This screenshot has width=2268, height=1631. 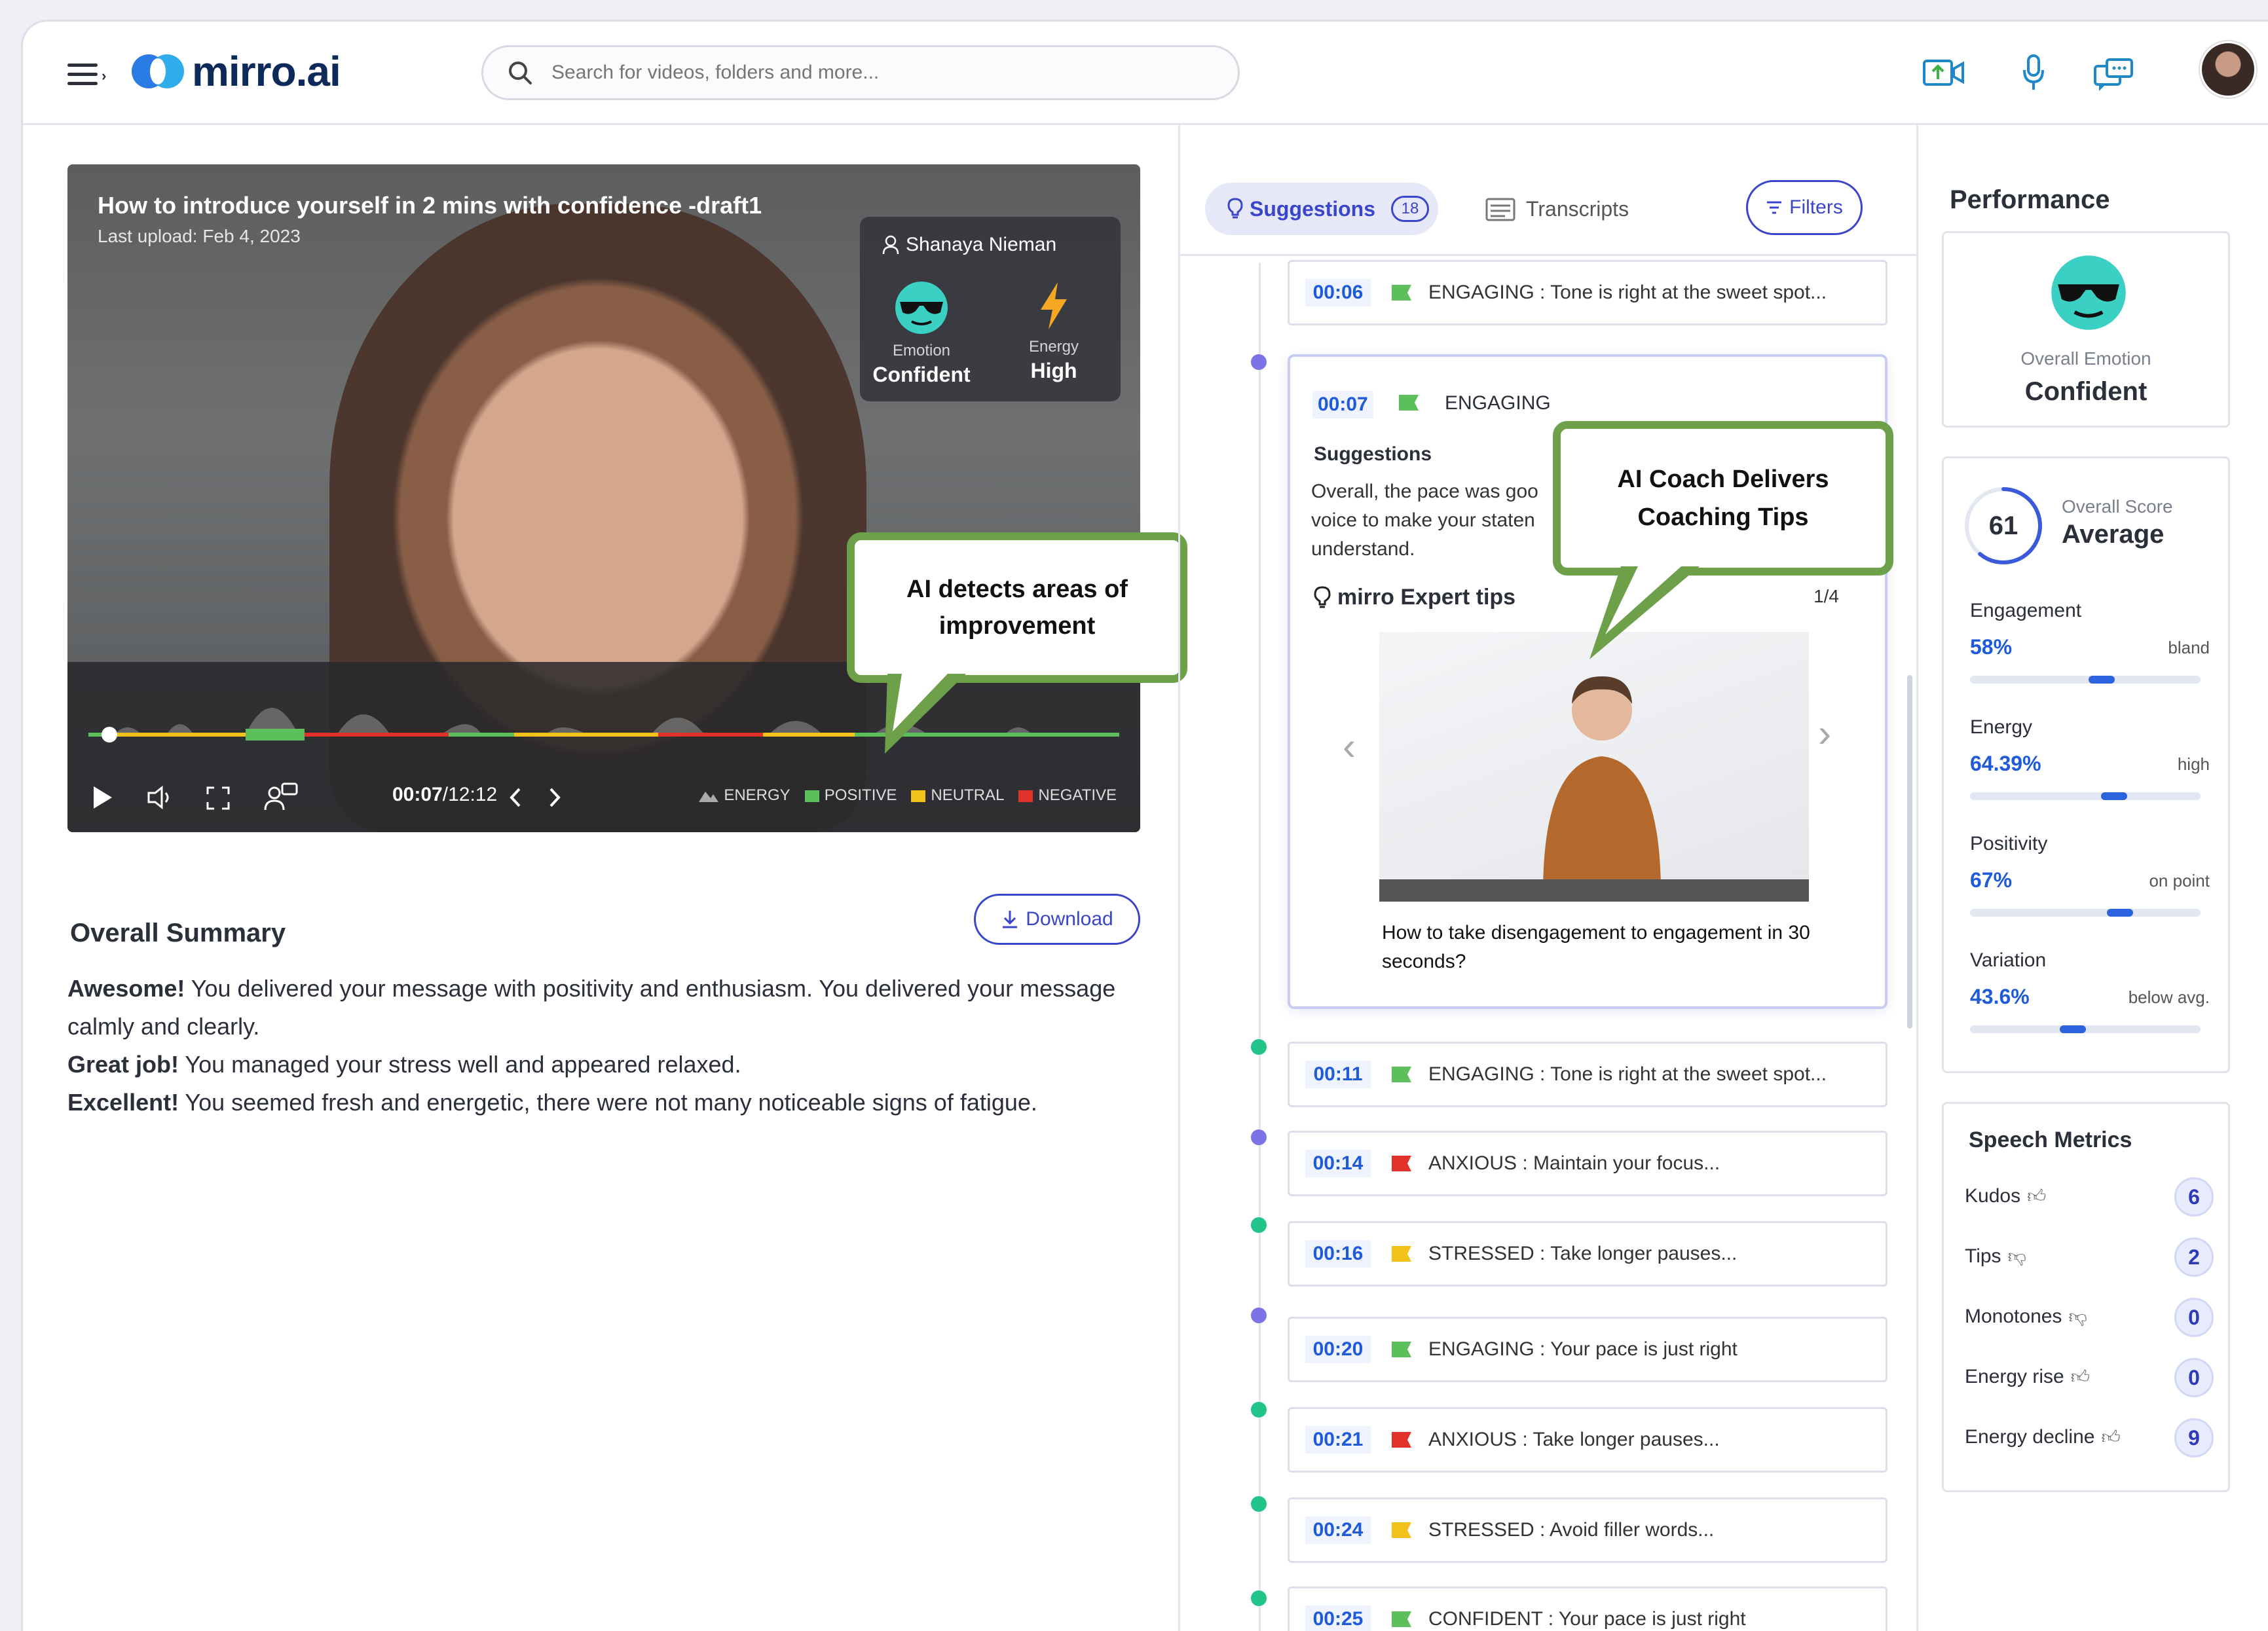 I want to click on tips-page-indicator: 1/4, so click(x=1826, y=596).